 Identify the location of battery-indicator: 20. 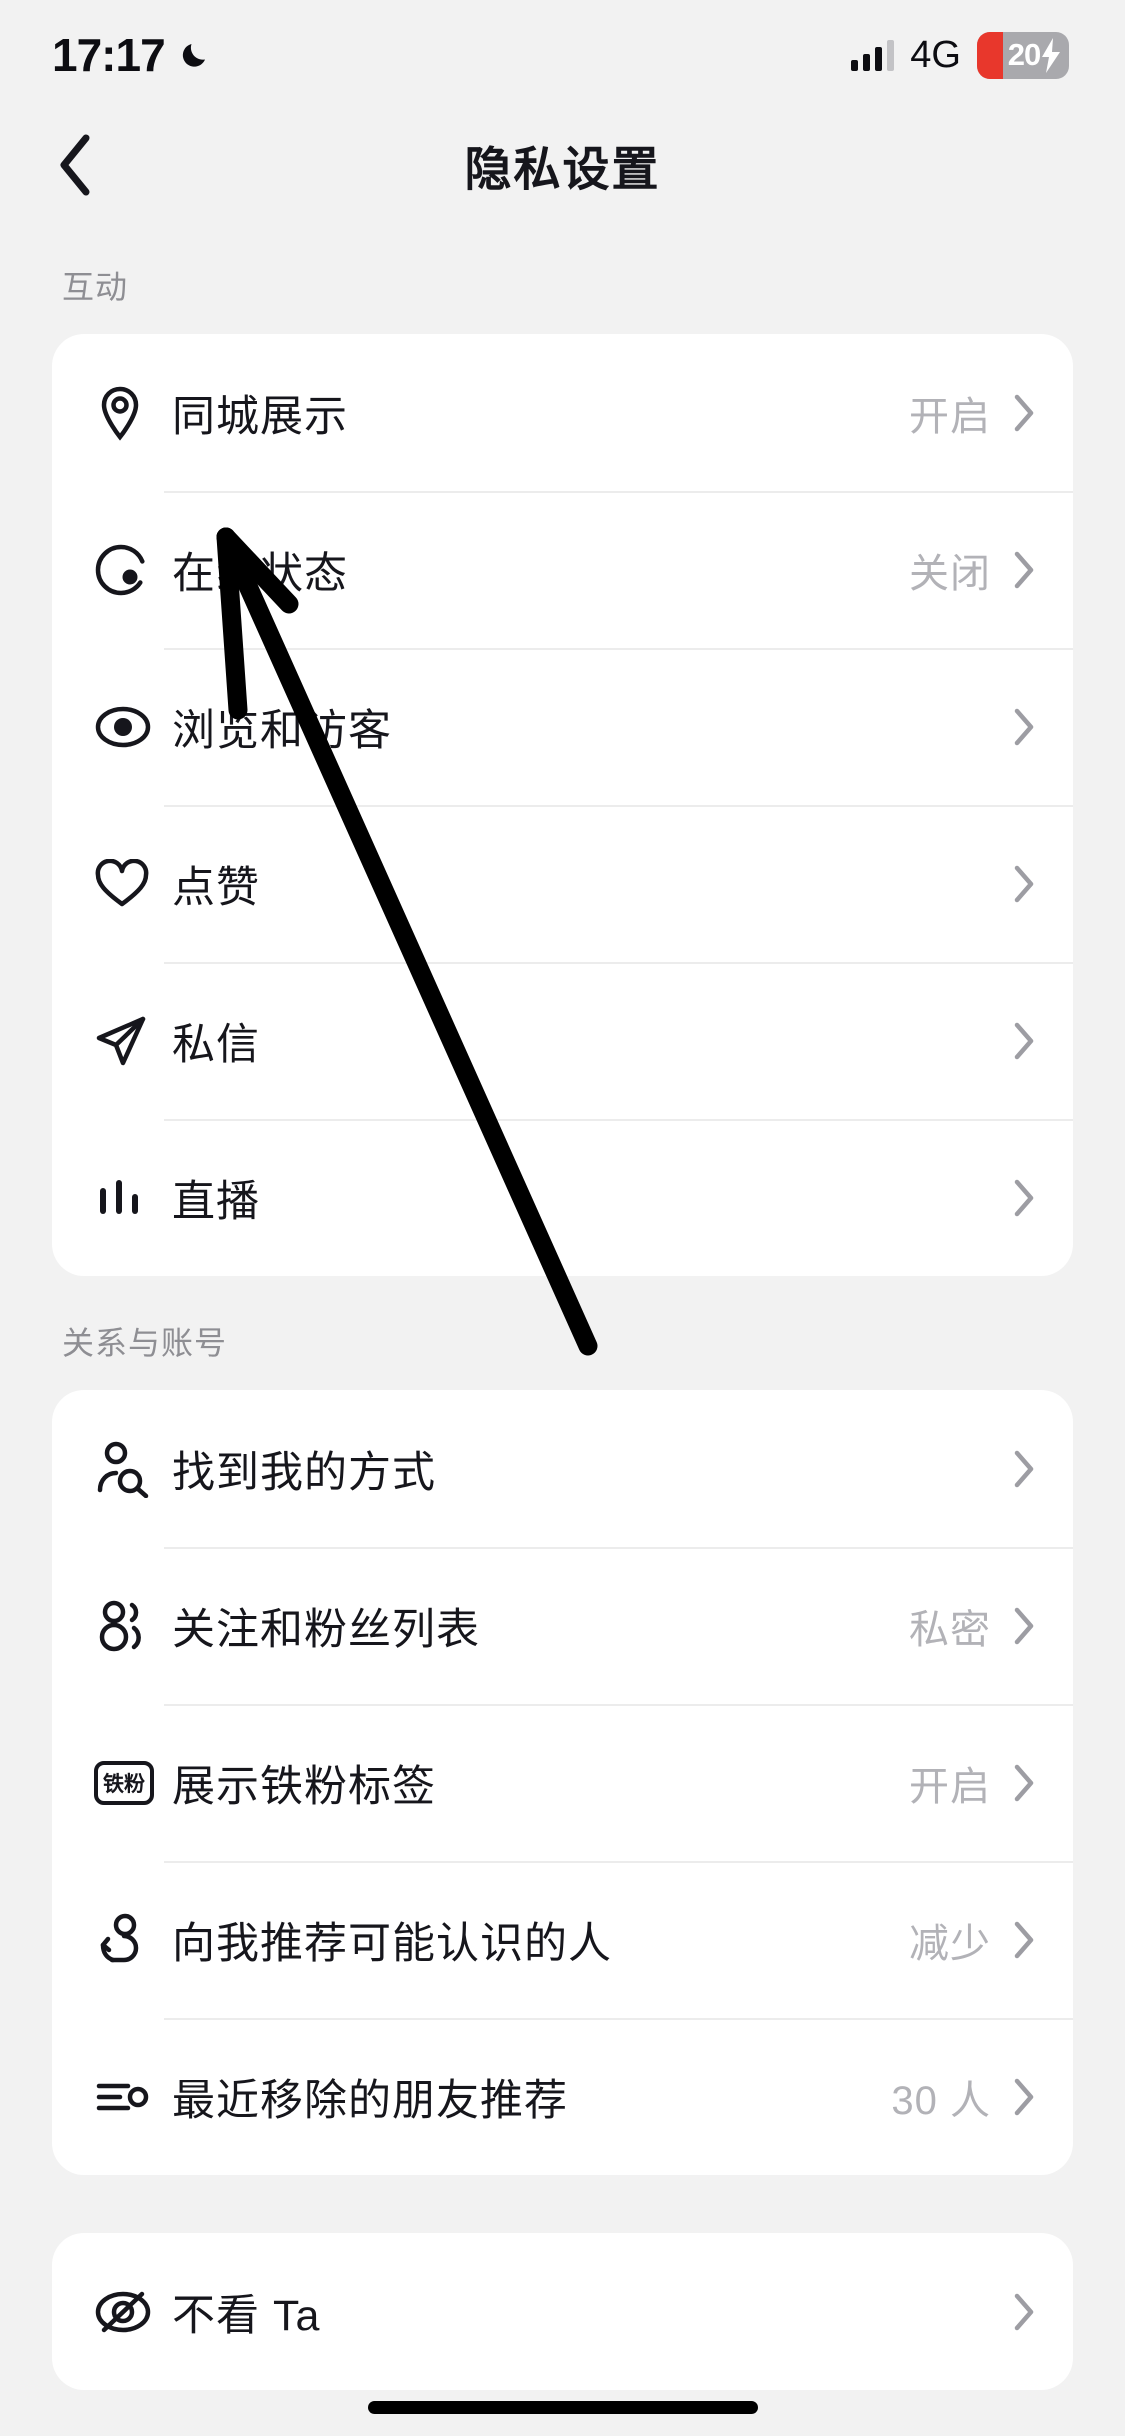
(1023, 55).